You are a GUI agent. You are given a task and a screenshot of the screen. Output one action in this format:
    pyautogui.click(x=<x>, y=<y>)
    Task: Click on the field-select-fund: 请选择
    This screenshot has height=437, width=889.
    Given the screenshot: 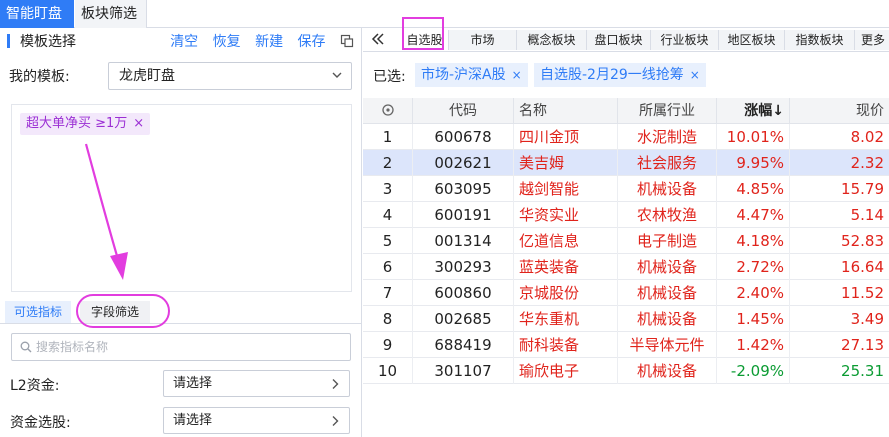 What is the action you would take?
    pyautogui.click(x=256, y=420)
    